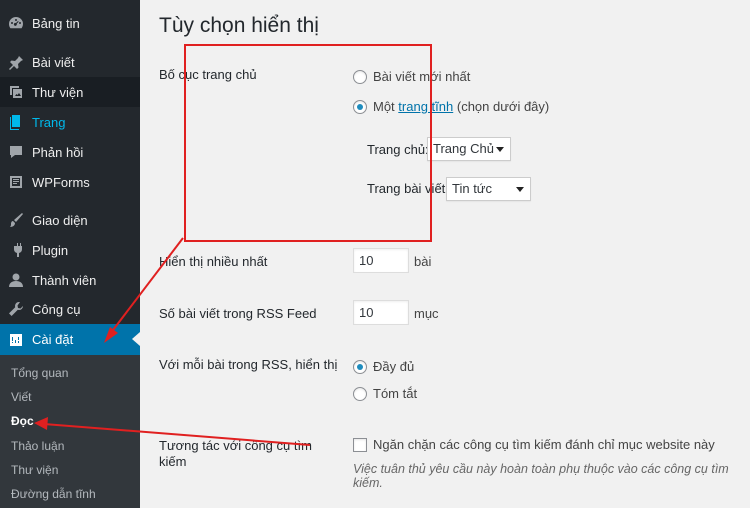  I want to click on sidebar-item-label: Phản hồi, so click(58, 152).